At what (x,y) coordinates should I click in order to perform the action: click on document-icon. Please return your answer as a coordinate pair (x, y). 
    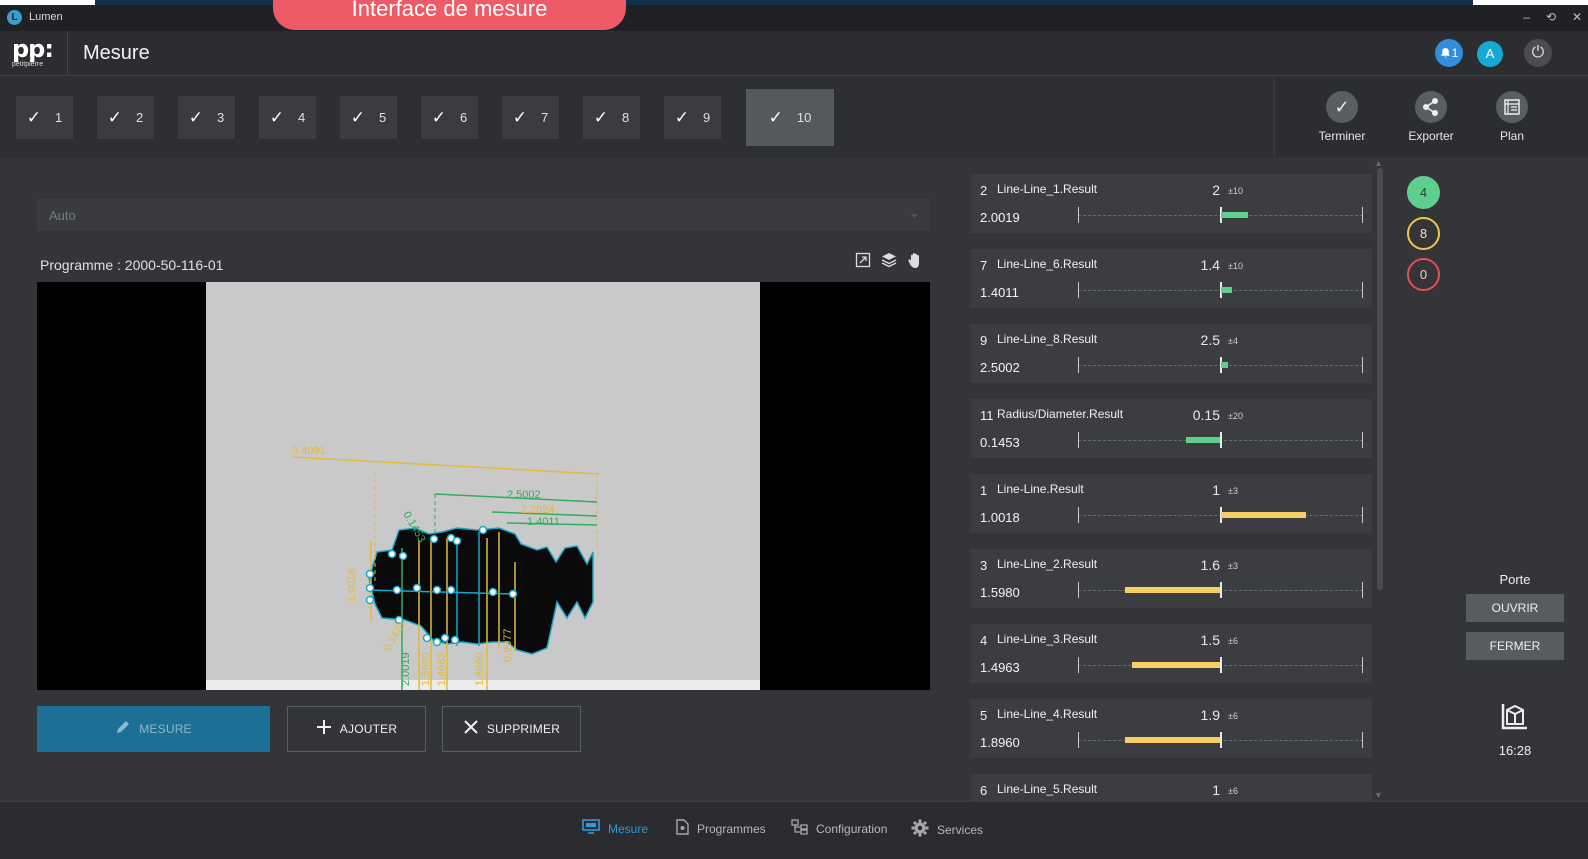
    Looking at the image, I should click on (682, 829).